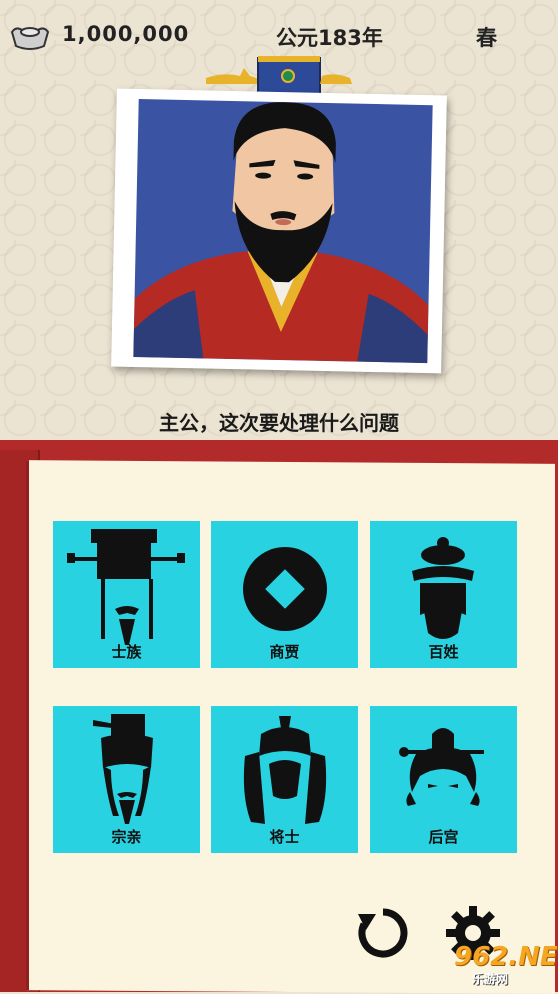 This screenshot has width=558, height=994. I want to click on watermark-main: 962.NET, so click(506, 957).